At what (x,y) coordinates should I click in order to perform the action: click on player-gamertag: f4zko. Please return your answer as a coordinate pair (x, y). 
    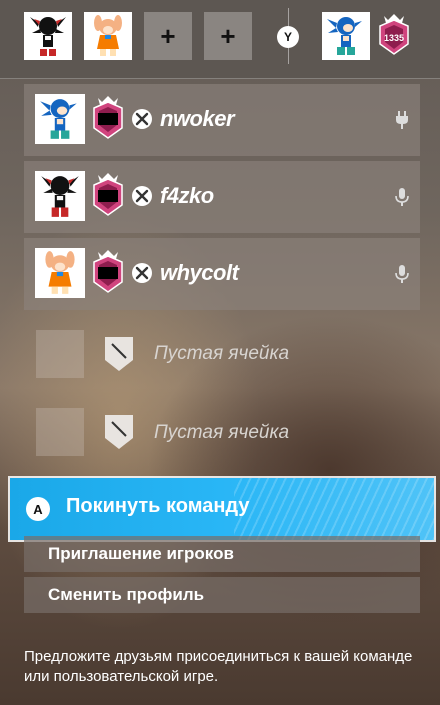
    Looking at the image, I should click on (187, 195).